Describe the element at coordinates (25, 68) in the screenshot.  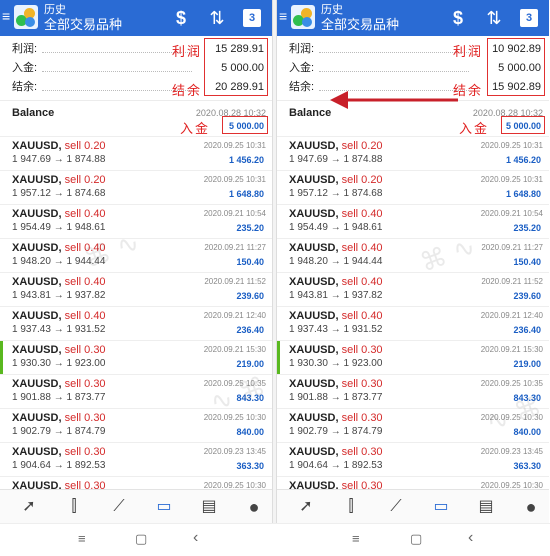
I see `summary-label: 入金:` at that location.